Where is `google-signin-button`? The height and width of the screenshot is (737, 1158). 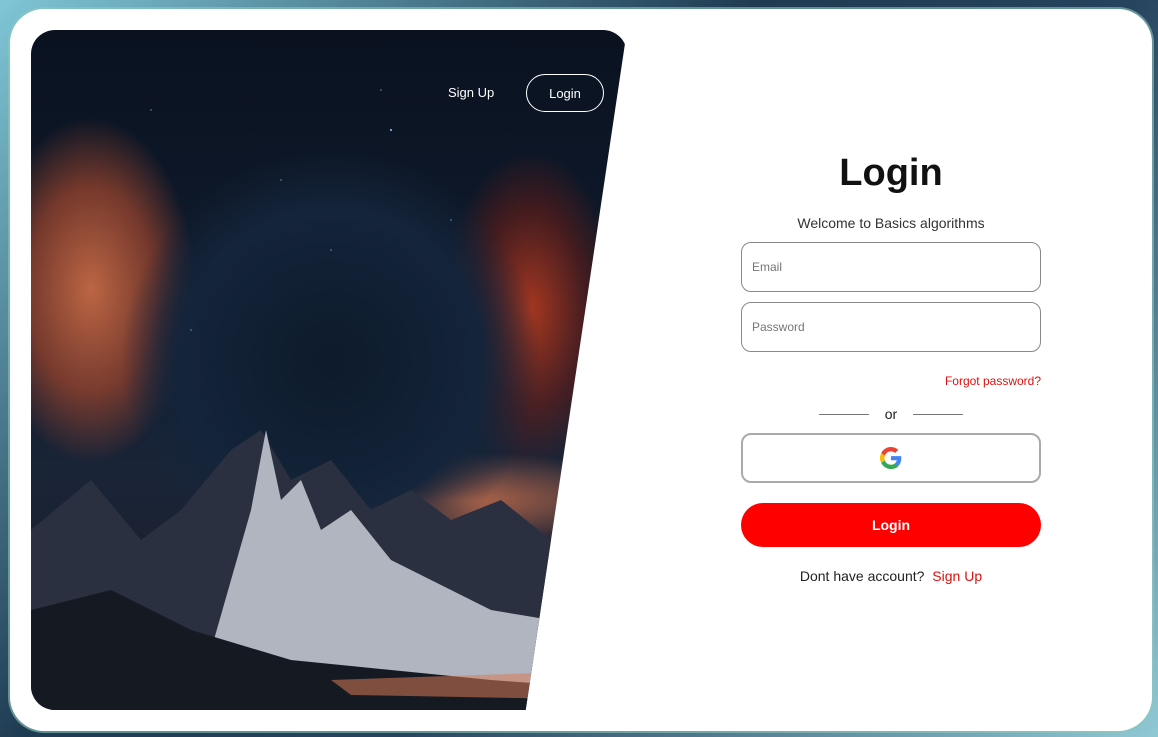 google-signin-button is located at coordinates (891, 458).